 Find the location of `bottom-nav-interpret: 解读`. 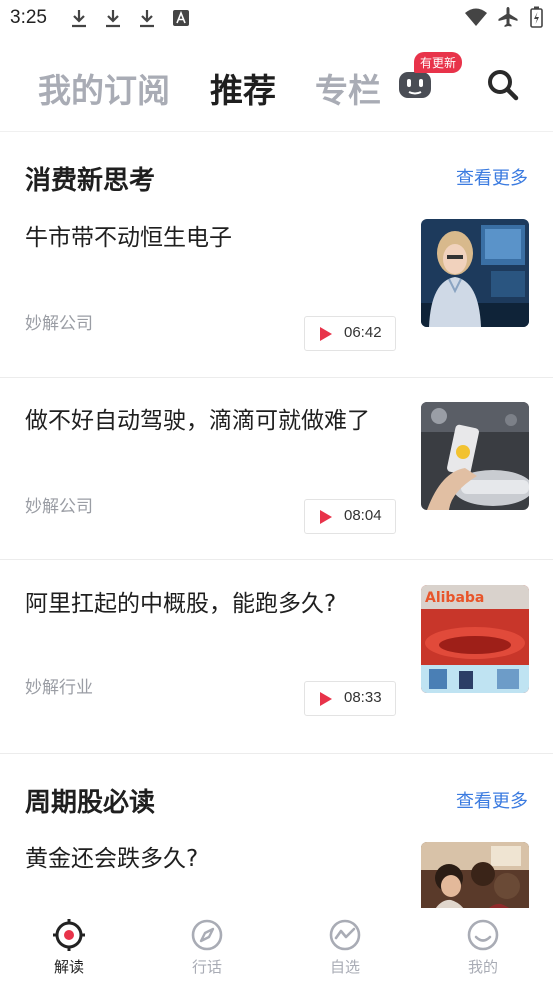

bottom-nav-interpret: 解读 is located at coordinates (69, 947).